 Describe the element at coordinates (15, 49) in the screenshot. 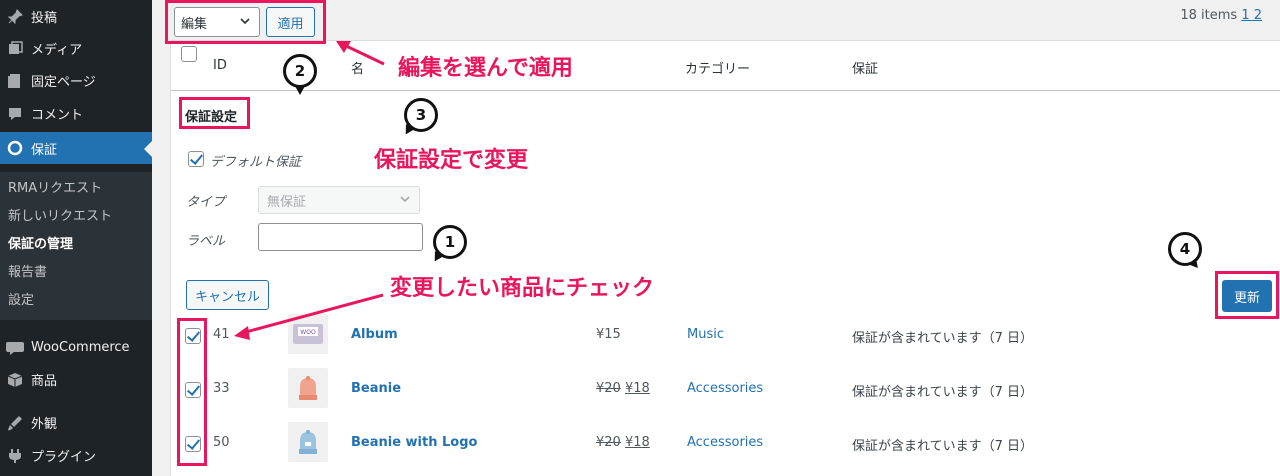

I see `media-icon` at that location.